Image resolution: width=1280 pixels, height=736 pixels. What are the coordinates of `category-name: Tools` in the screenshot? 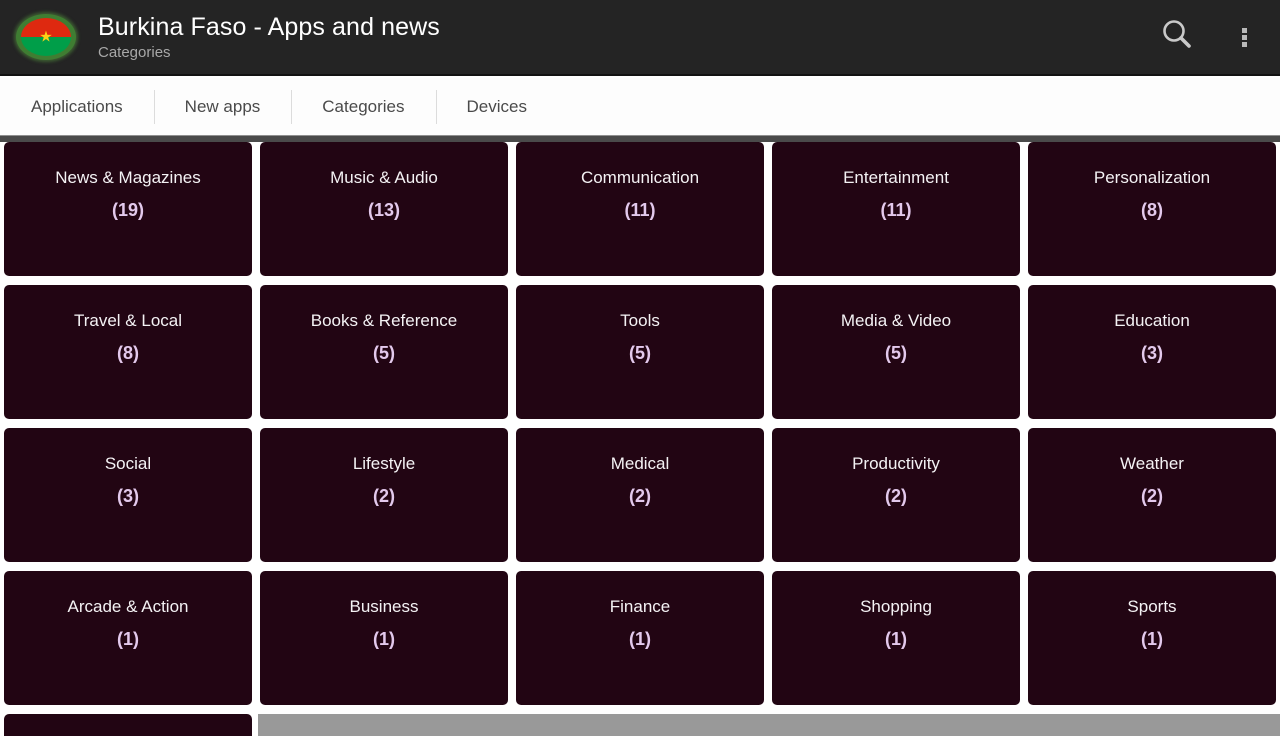 It's located at (640, 320).